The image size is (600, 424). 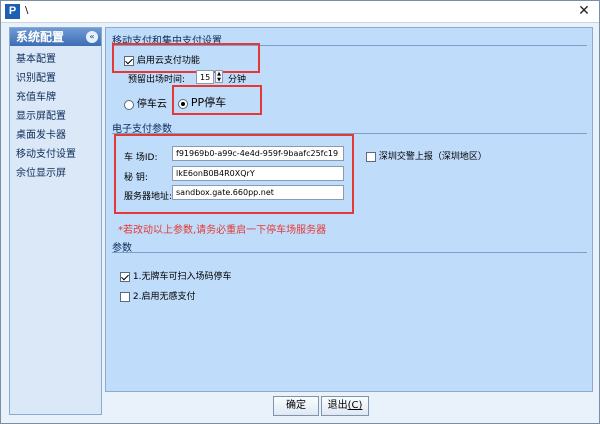 What do you see at coordinates (92, 37) in the screenshot?
I see `collapse-icon: «` at bounding box center [92, 37].